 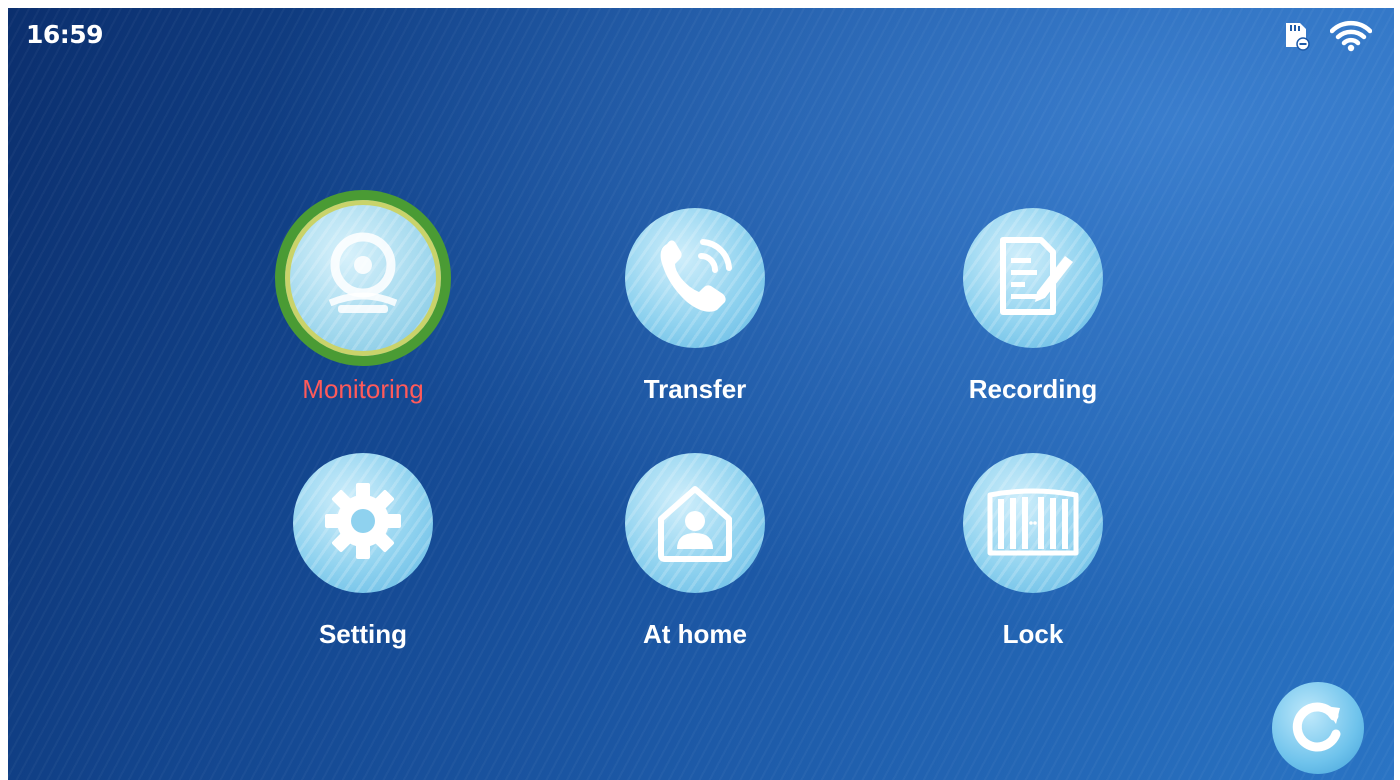 What do you see at coordinates (1296, 36) in the screenshot?
I see `sd-card-icon` at bounding box center [1296, 36].